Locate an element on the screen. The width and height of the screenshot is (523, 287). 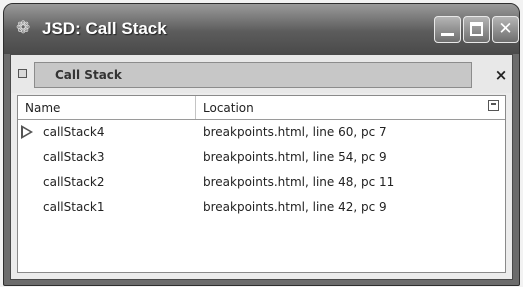
column-header-location: Location is located at coordinates (331, 107).